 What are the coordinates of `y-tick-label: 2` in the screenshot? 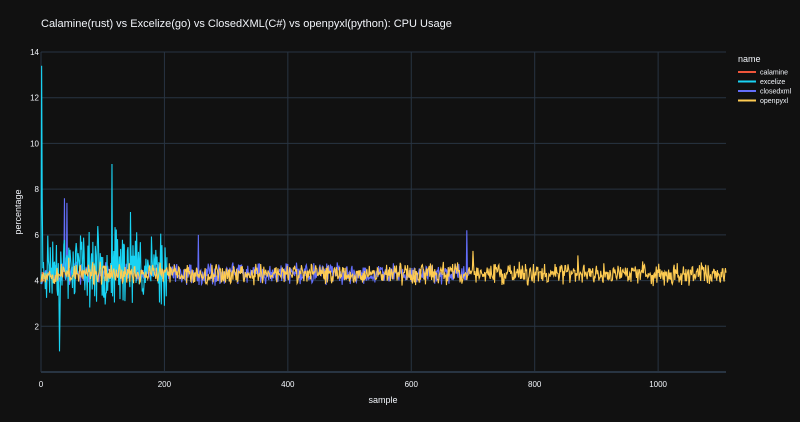 It's located at (37, 326).